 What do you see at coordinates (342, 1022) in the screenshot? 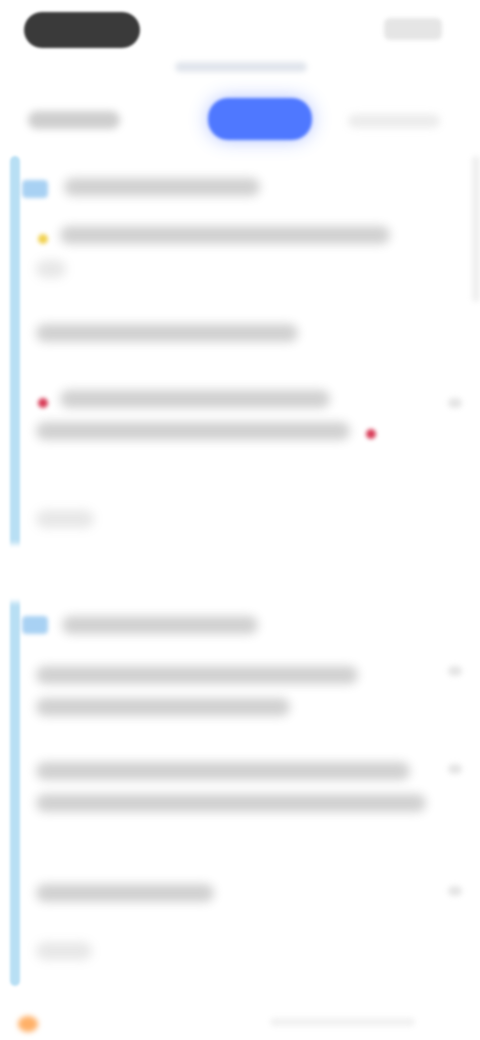
I see `bottom-hint-line` at bounding box center [342, 1022].